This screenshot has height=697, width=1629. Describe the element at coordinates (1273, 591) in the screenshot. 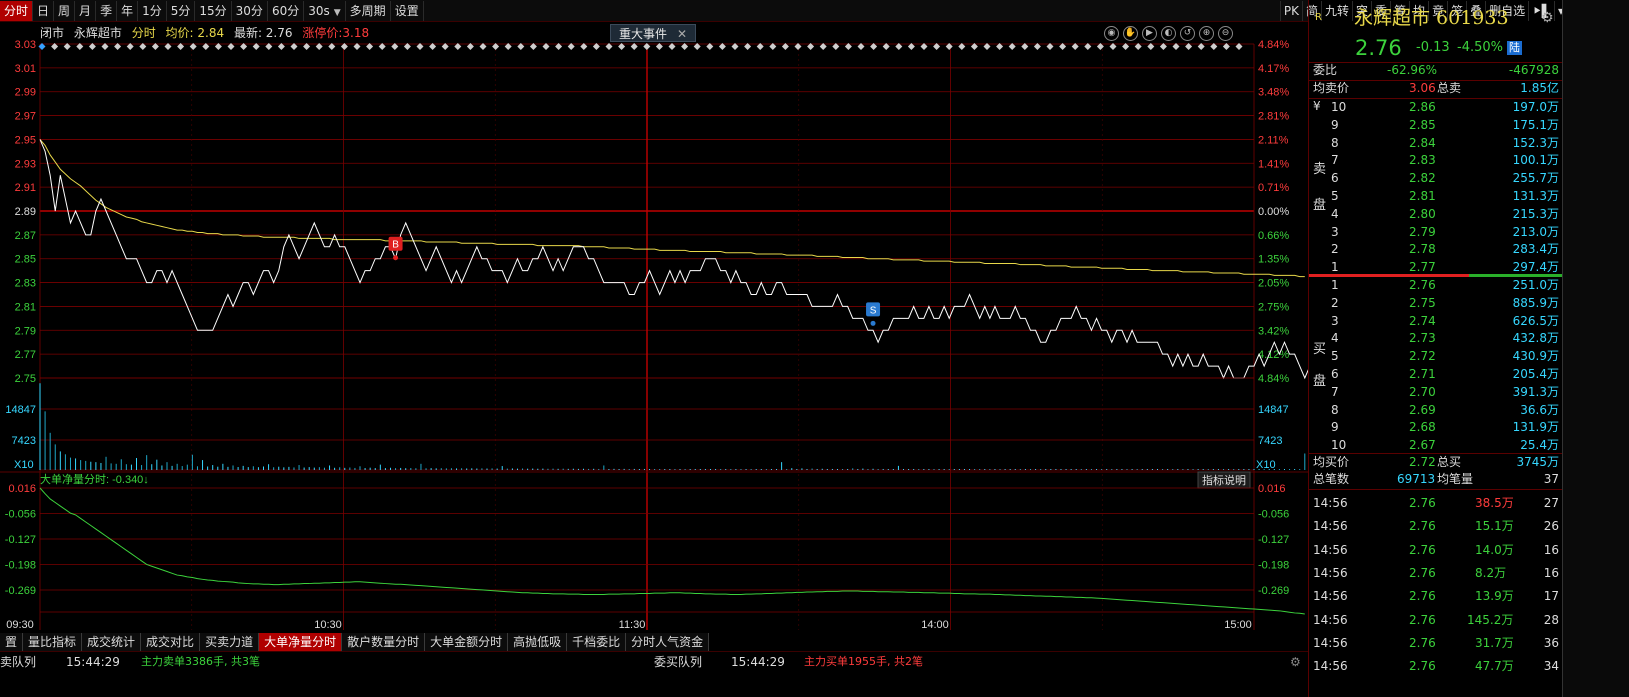

I see `indicator-tick-label-right: -0.269` at that location.